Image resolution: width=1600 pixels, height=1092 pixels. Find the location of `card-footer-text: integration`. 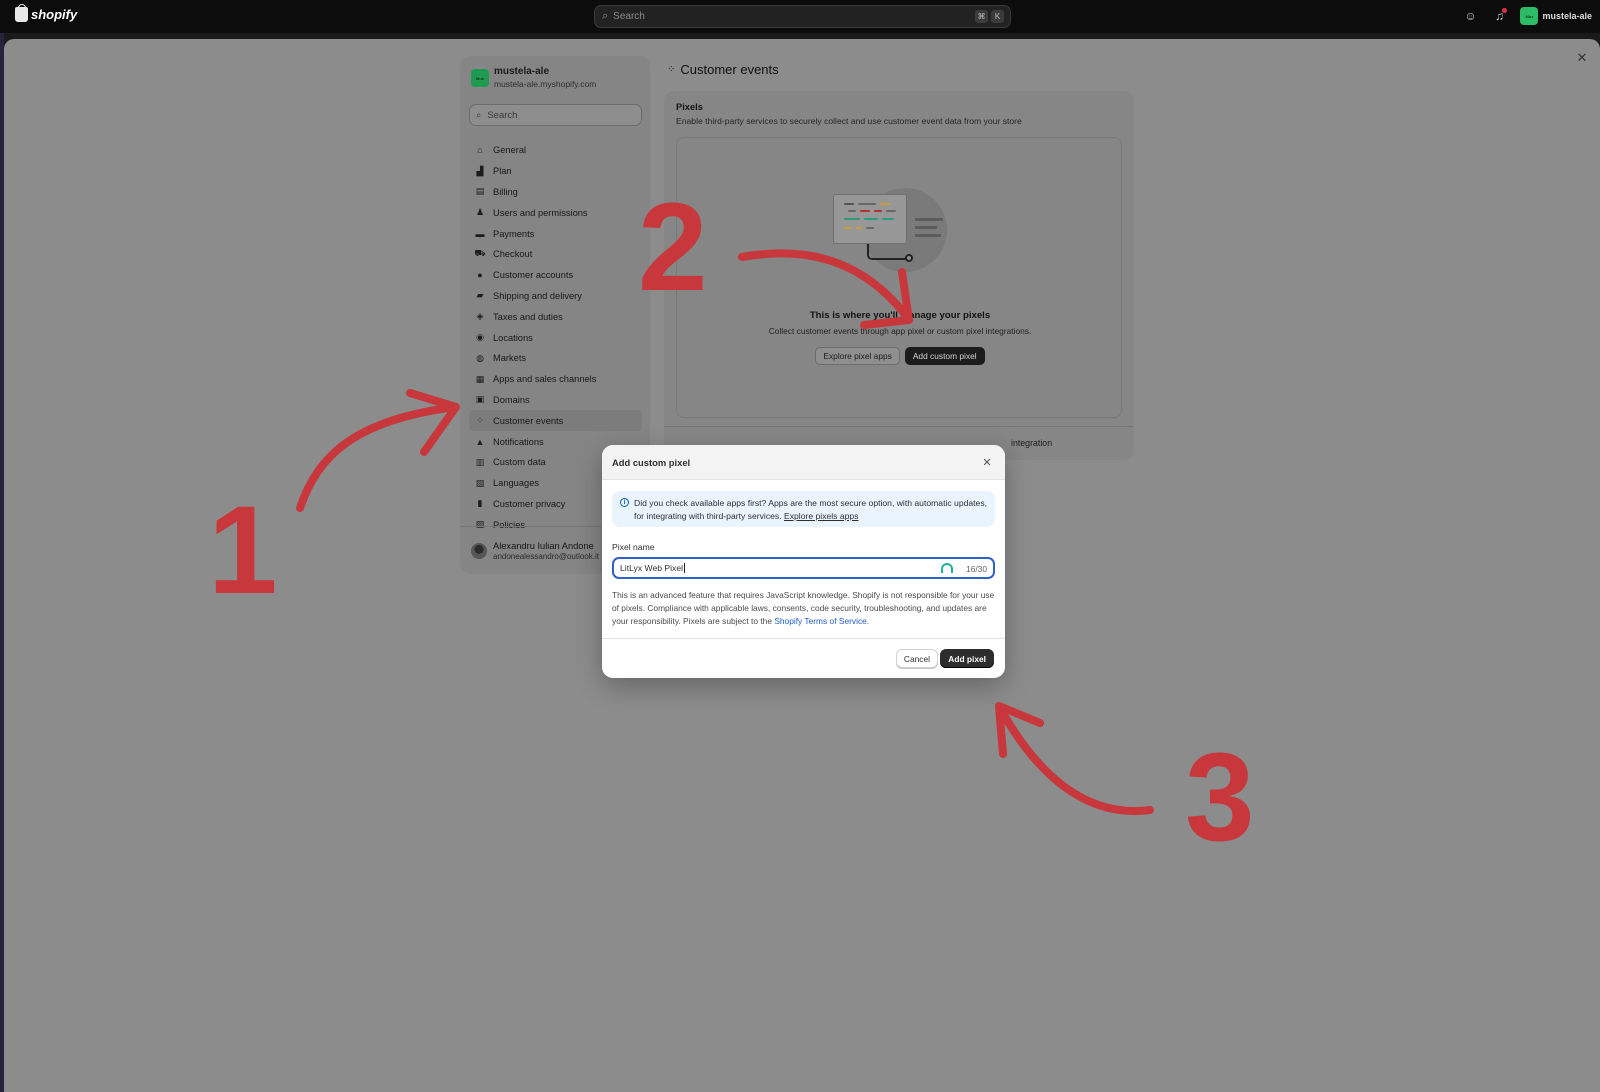

card-footer-text: integration is located at coordinates (1031, 443).